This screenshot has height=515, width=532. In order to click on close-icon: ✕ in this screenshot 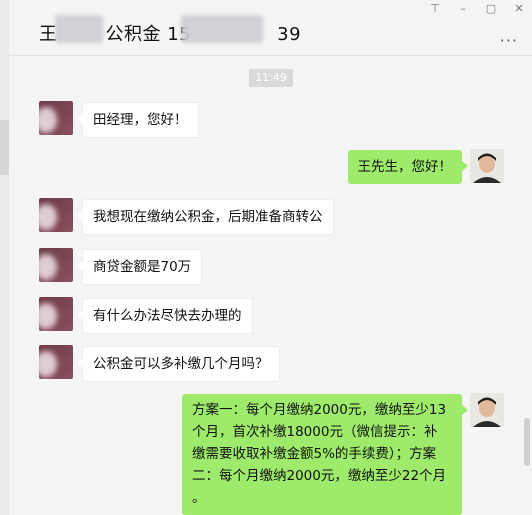, I will do `click(519, 8)`.